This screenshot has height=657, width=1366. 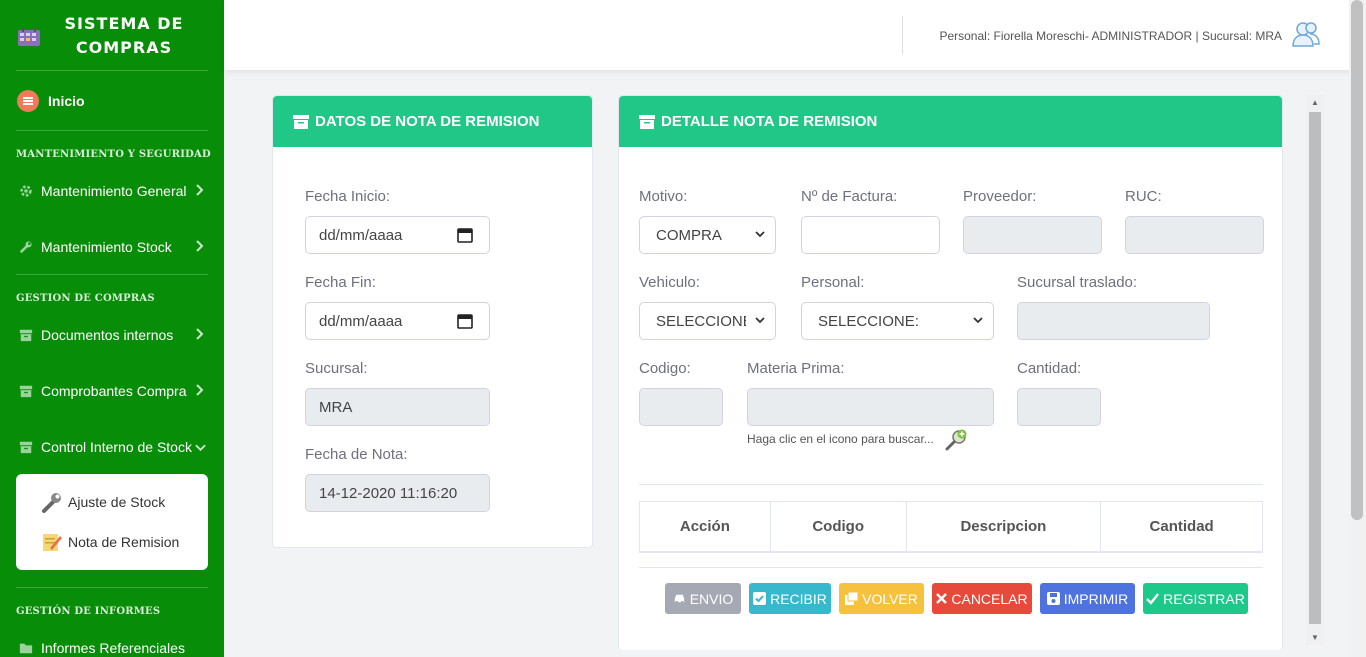 What do you see at coordinates (116, 447) in the screenshot?
I see `sidebar-item-label: Control Interno de Stock` at bounding box center [116, 447].